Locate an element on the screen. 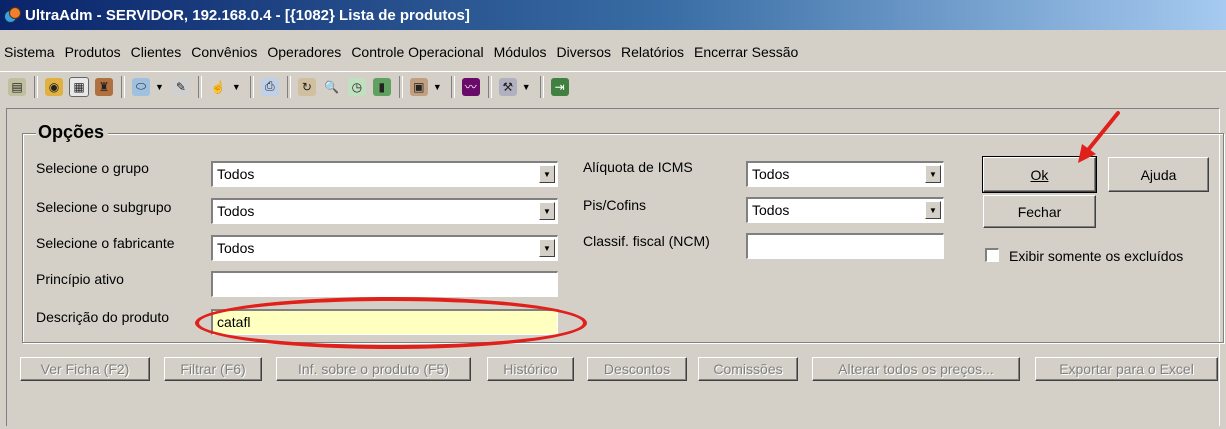 This screenshot has height=429, width=1226. printer-icon: ⎙ is located at coordinates (270, 87).